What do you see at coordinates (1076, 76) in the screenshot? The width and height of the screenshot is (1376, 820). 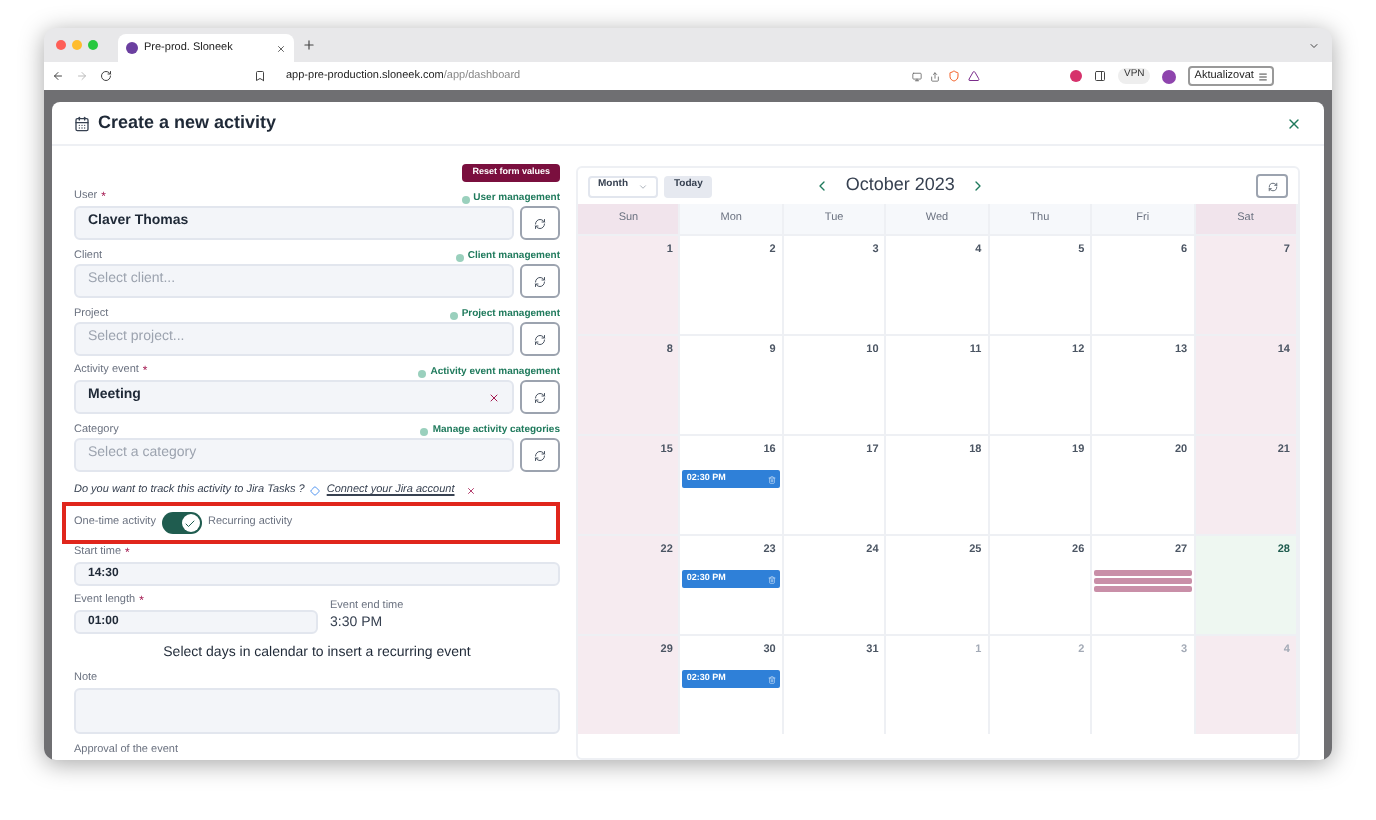 I see `extension-icon` at bounding box center [1076, 76].